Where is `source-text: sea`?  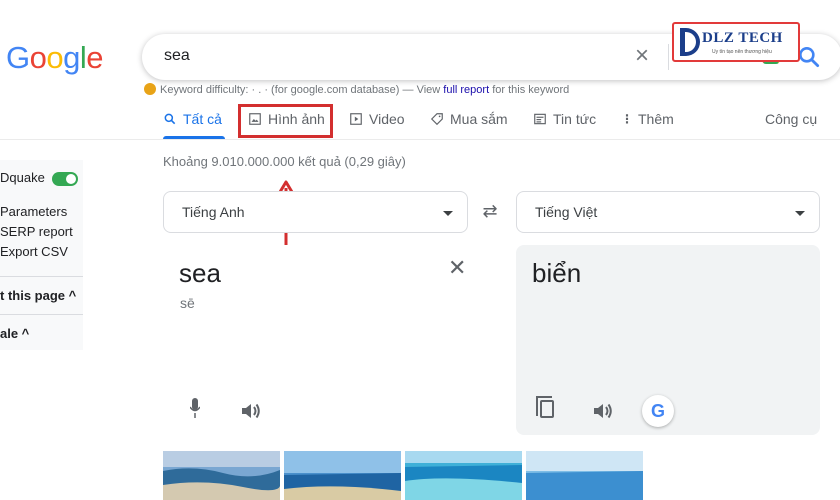 source-text: sea is located at coordinates (200, 273).